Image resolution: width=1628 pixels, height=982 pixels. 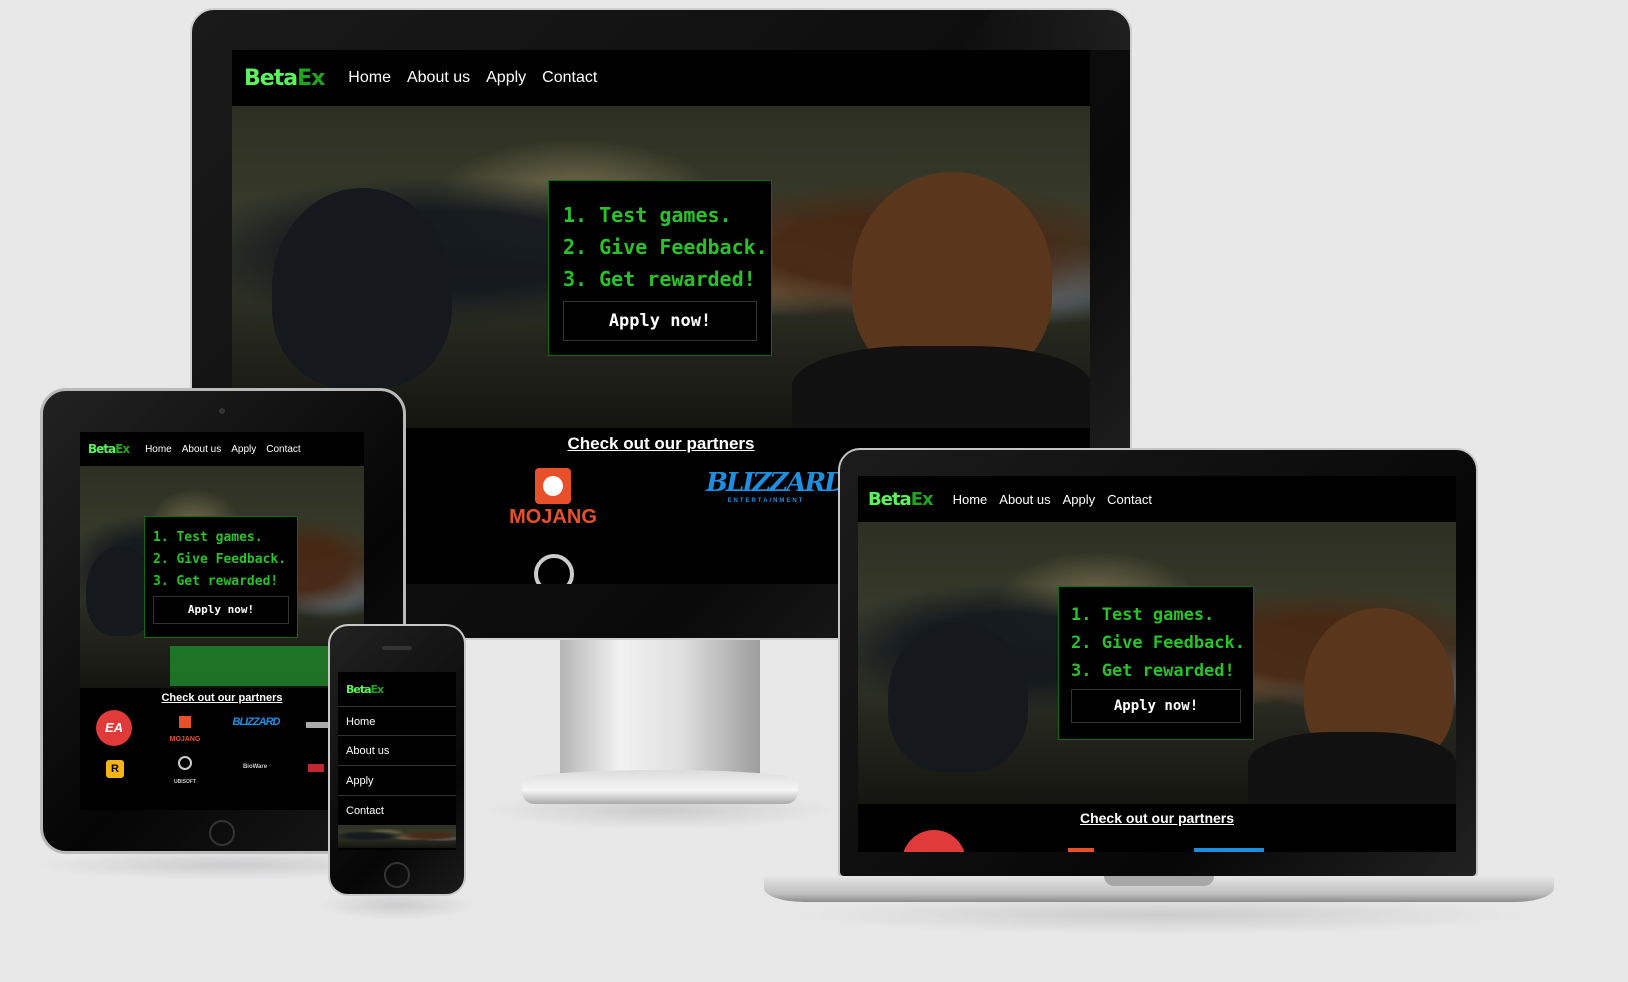 I want to click on tablet-home-button, so click(x=222, y=833).